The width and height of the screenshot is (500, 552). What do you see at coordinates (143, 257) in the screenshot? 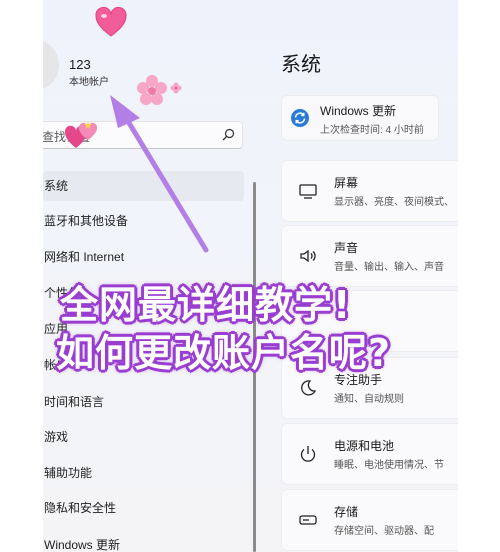
I see `sidebar-item-network: 网络和 Internet` at bounding box center [143, 257].